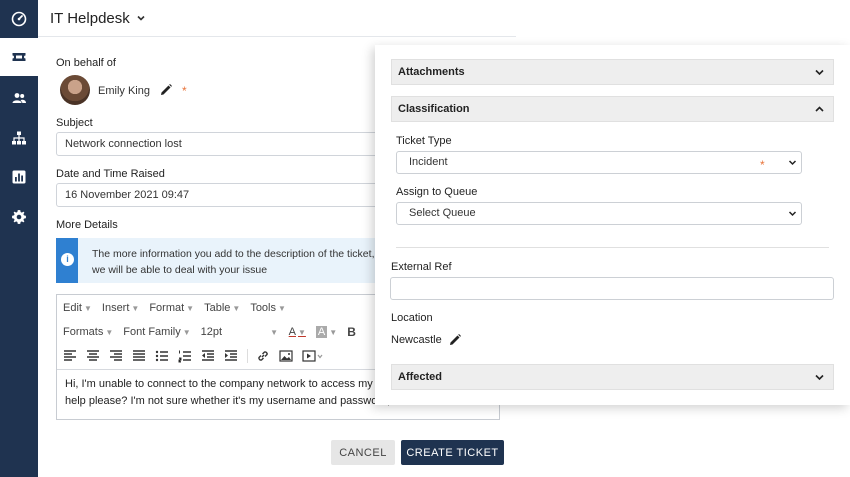  Describe the element at coordinates (431, 72) in the screenshot. I see `attachments-label: Attachments` at that location.